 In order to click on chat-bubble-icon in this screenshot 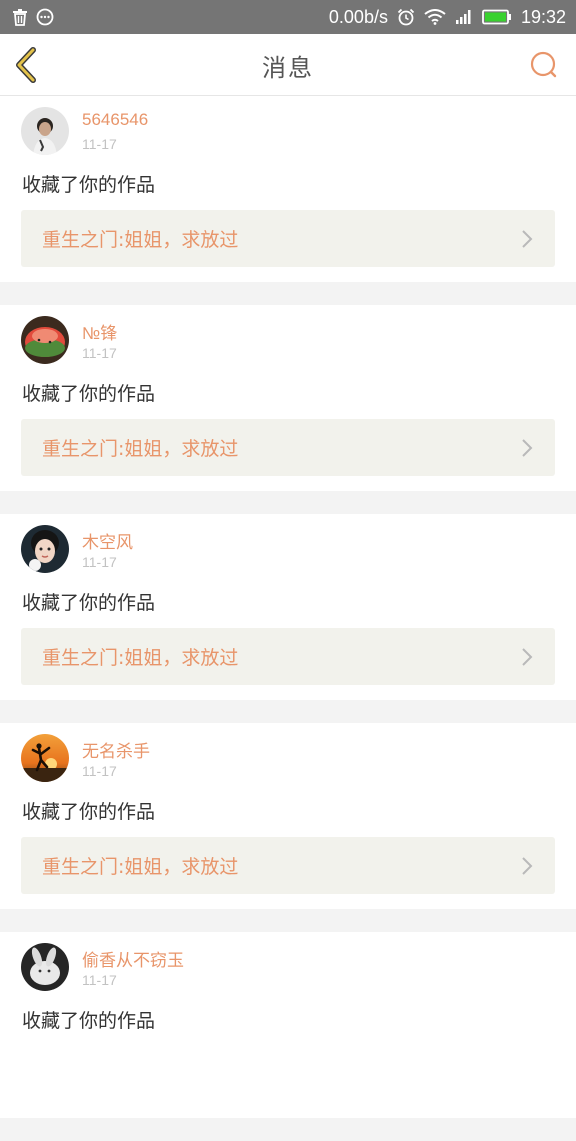, I will do `click(45, 17)`.